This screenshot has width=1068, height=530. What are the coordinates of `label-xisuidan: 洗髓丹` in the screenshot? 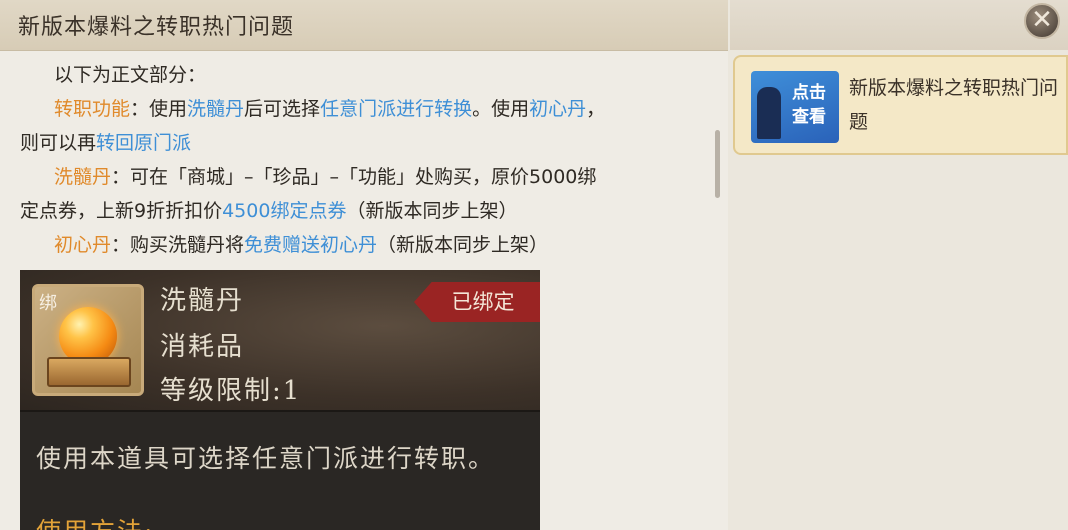 It's located at (83, 177).